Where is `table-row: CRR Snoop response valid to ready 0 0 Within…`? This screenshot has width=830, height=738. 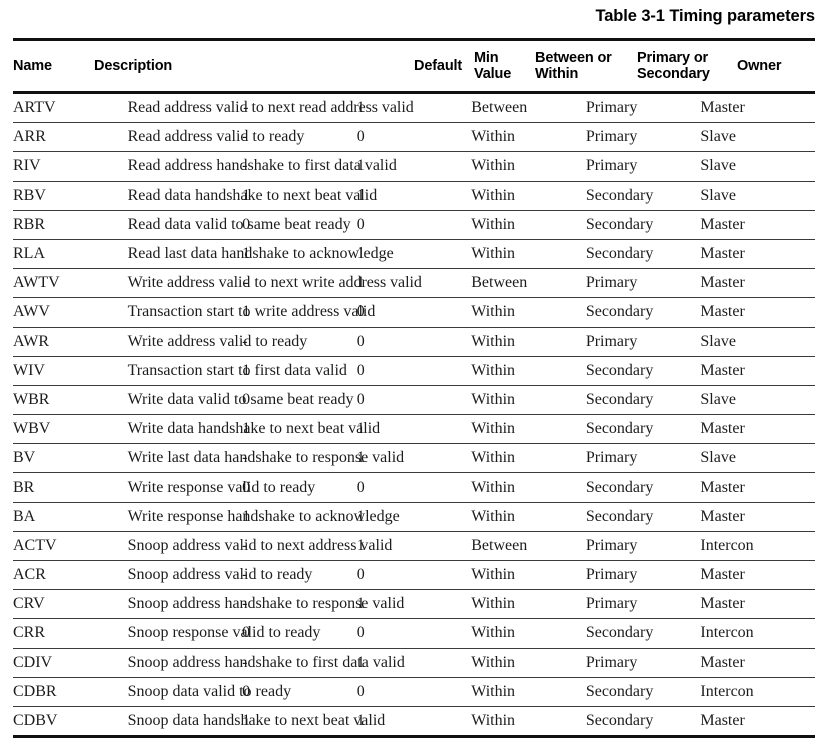
table-row: CRR Snoop response valid to ready 0 0 Within… is located at coordinates (414, 633).